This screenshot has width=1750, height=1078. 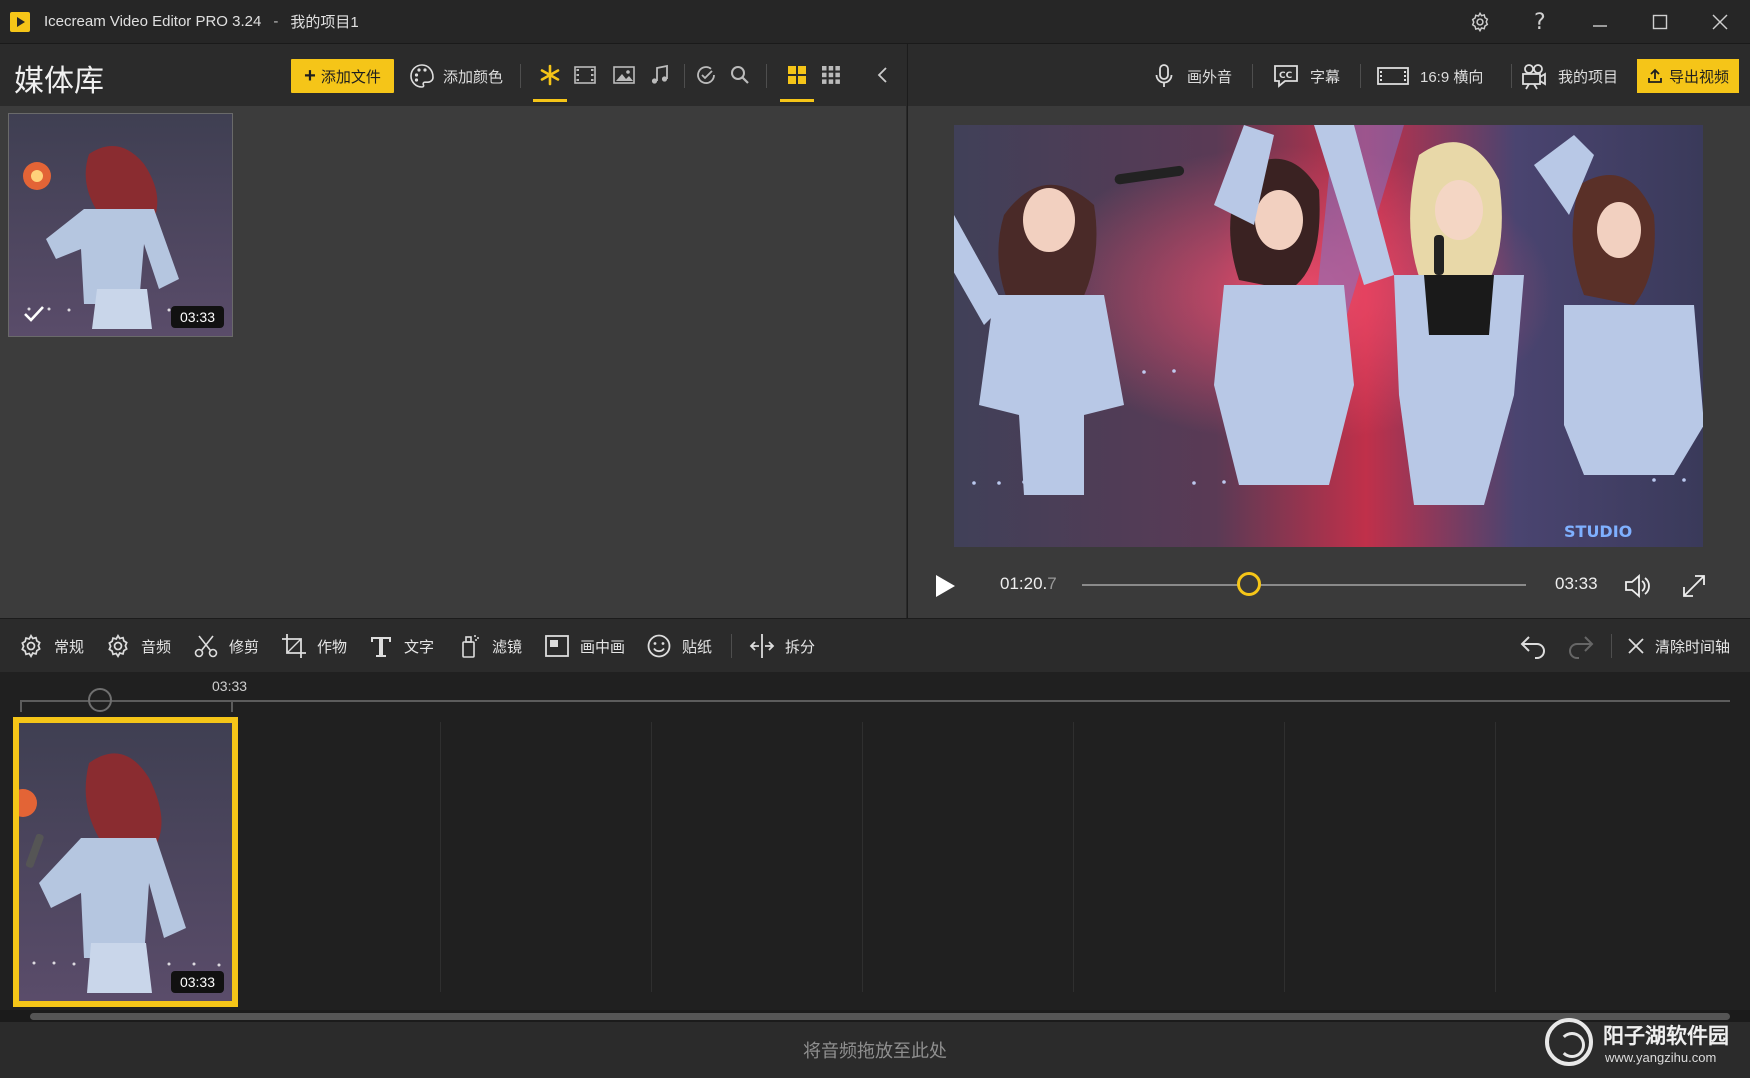 I want to click on audio-drop-zone: 将音频拖放至此处, so click(x=875, y=1050).